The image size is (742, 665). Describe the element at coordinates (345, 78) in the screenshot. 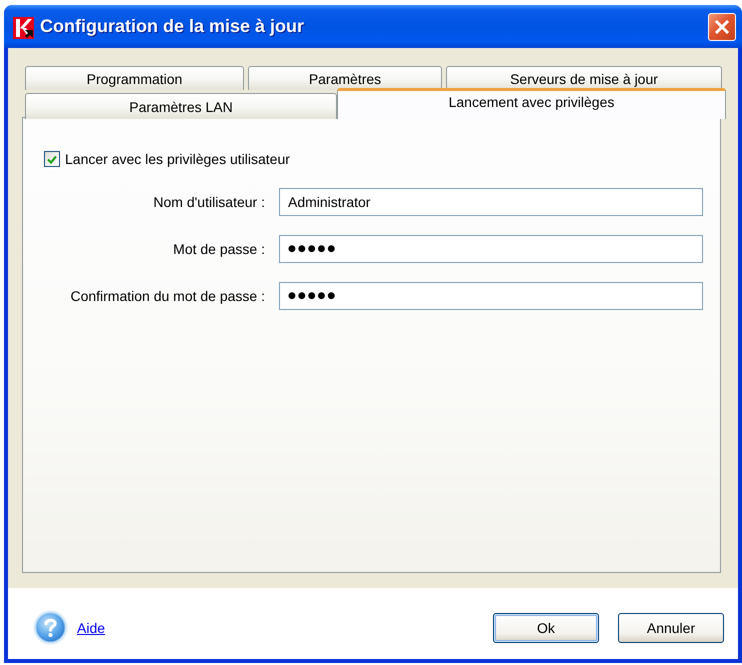

I see `tab: Paramètres` at that location.